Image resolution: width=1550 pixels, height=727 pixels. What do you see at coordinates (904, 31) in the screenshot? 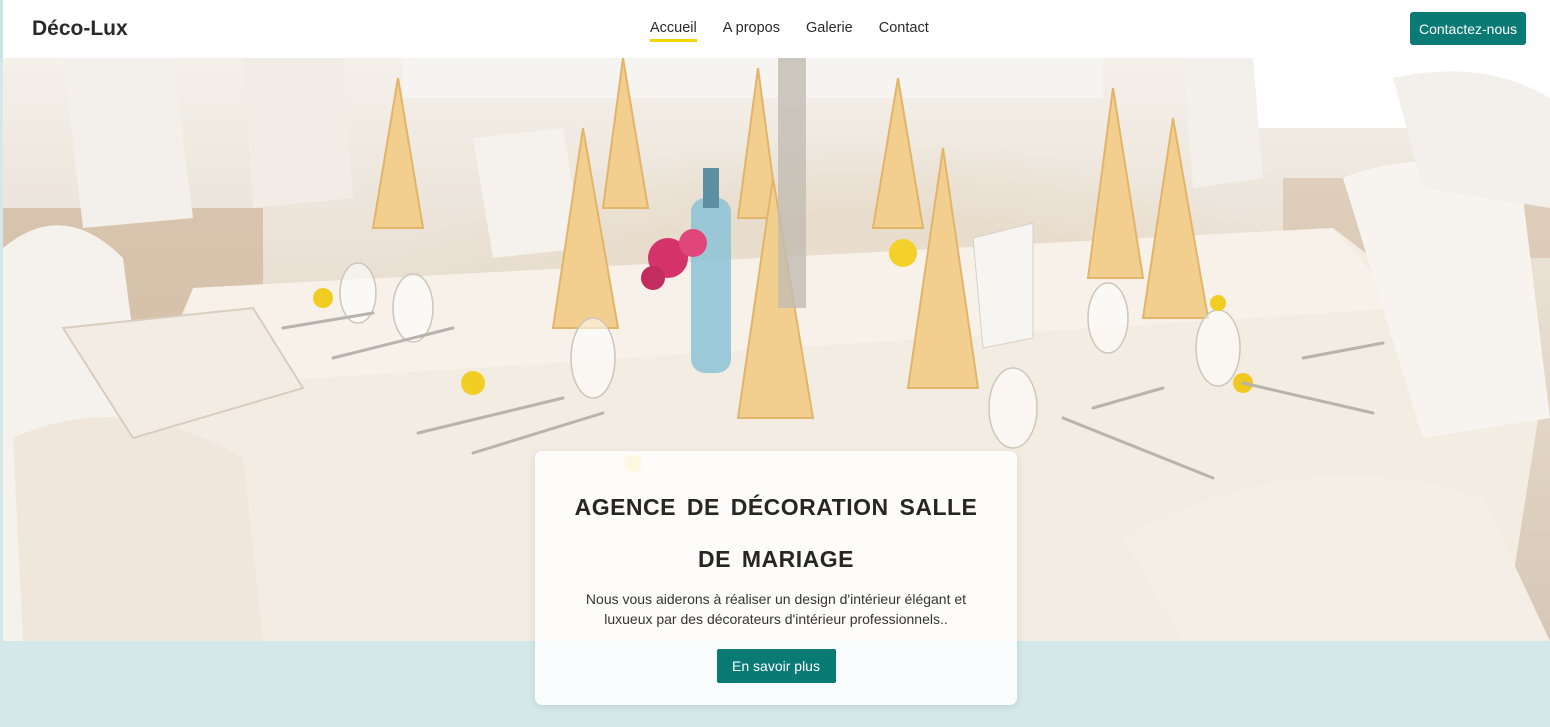
I see `nav-item-contact: Contact` at bounding box center [904, 31].